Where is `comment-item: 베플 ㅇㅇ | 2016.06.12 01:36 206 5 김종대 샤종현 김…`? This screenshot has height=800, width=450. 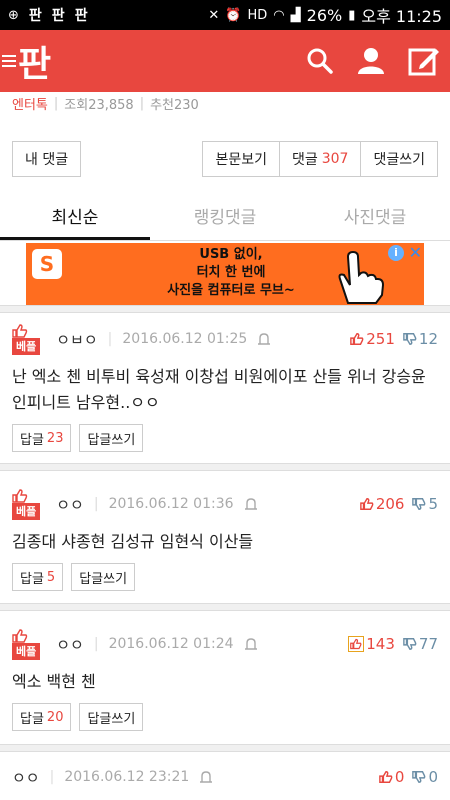
comment-item: 베플 ㅇㅇ | 2016.06.12 01:36 206 5 김종대 샤종현 김… is located at coordinates (225, 538).